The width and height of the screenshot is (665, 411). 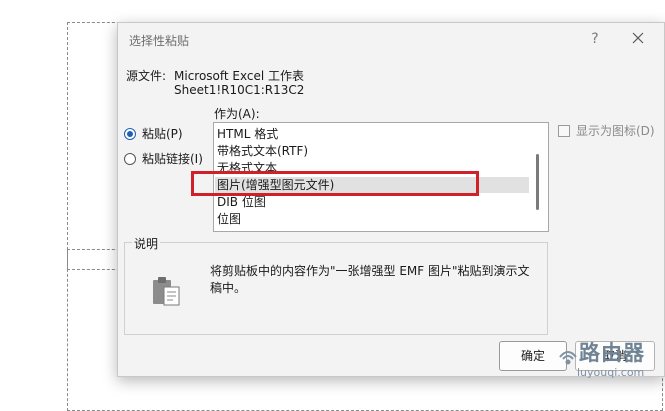 I want to click on router-logo-icon, so click(x=568, y=358).